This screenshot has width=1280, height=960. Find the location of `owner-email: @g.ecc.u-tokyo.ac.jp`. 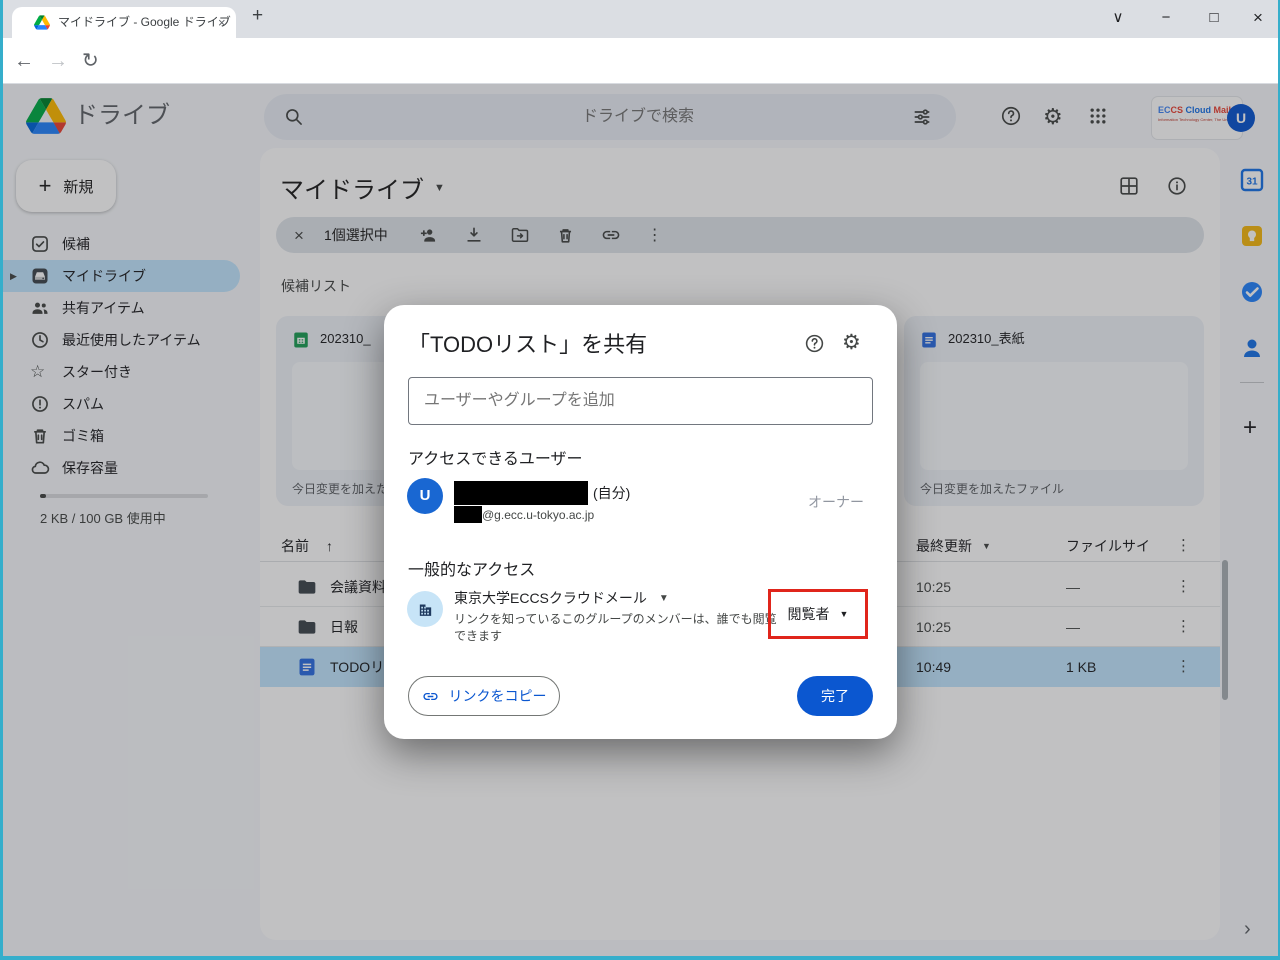

owner-email: @g.ecc.u-tokyo.ac.jp is located at coordinates (538, 514).